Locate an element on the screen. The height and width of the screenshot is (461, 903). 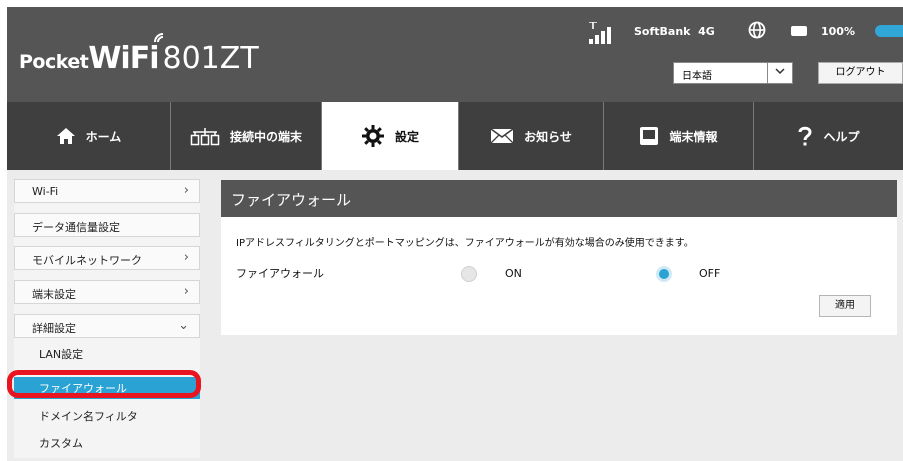
sidebar-item-advanced-settings: 詳細設定 ⌄ is located at coordinates (107, 326).